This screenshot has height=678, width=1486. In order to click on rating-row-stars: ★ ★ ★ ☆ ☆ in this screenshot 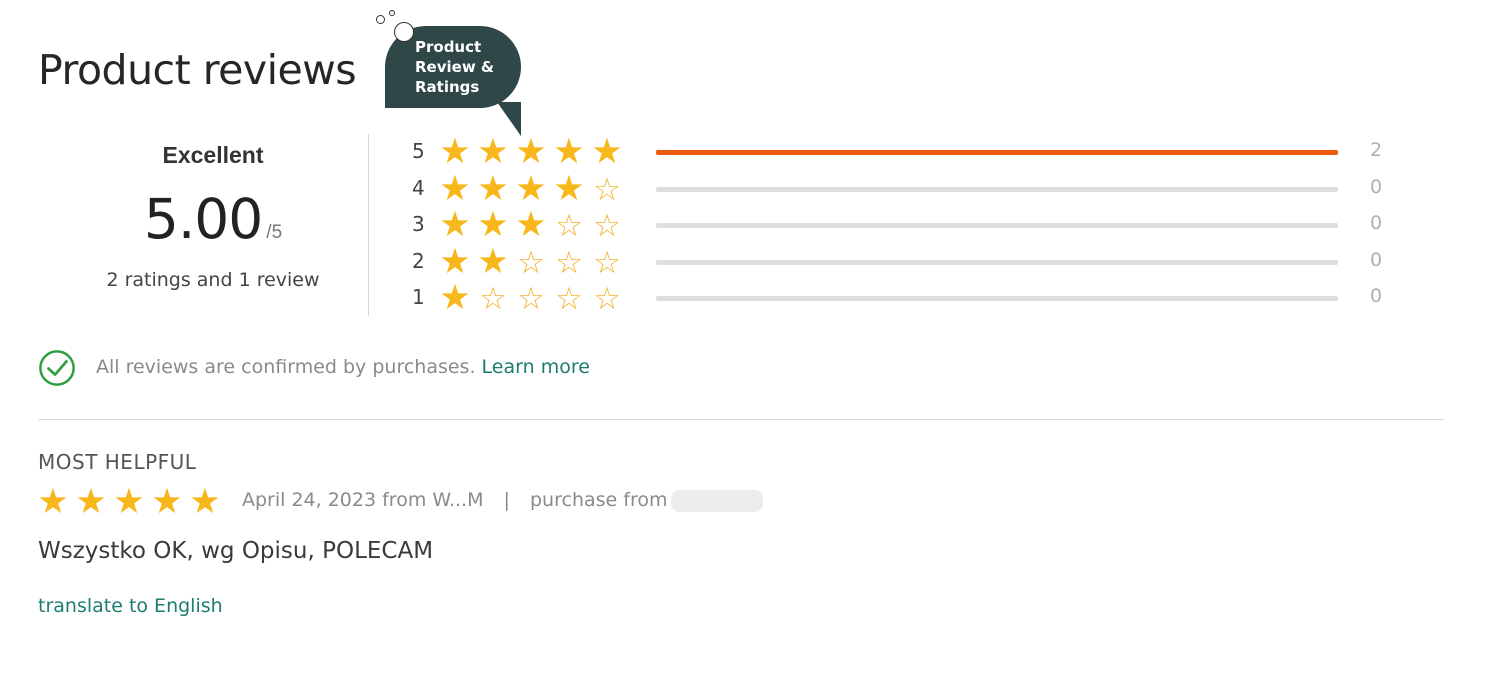, I will do `click(531, 224)`.